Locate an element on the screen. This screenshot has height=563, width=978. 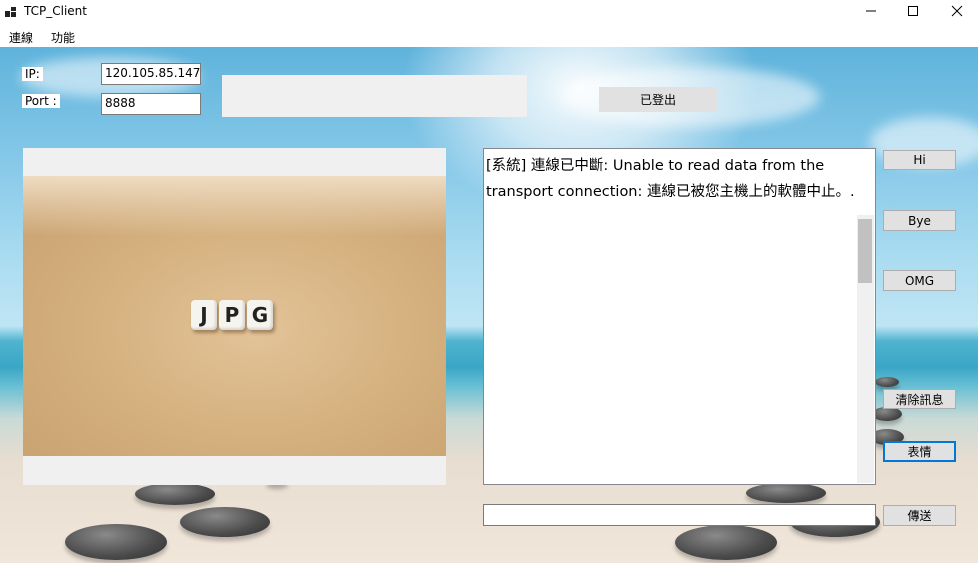
die-p: P is located at coordinates (232, 315).